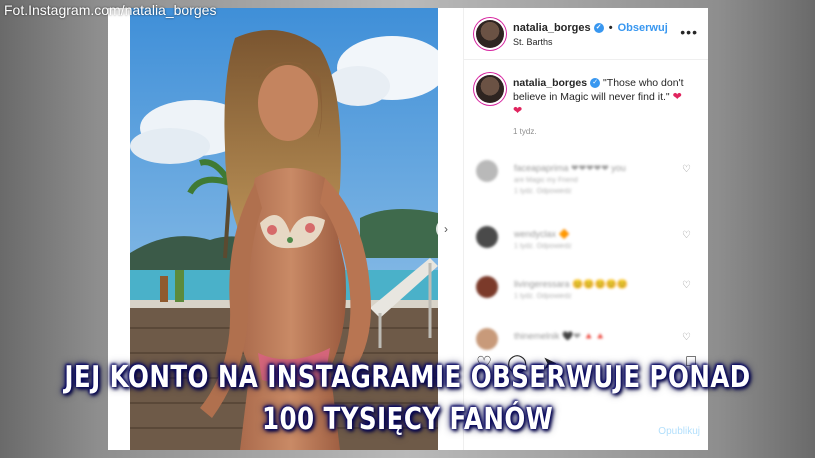 This screenshot has width=815, height=458. Describe the element at coordinates (571, 284) in the screenshot. I see `comment-text: livingeressara 😊😊😊😊😊` at that location.